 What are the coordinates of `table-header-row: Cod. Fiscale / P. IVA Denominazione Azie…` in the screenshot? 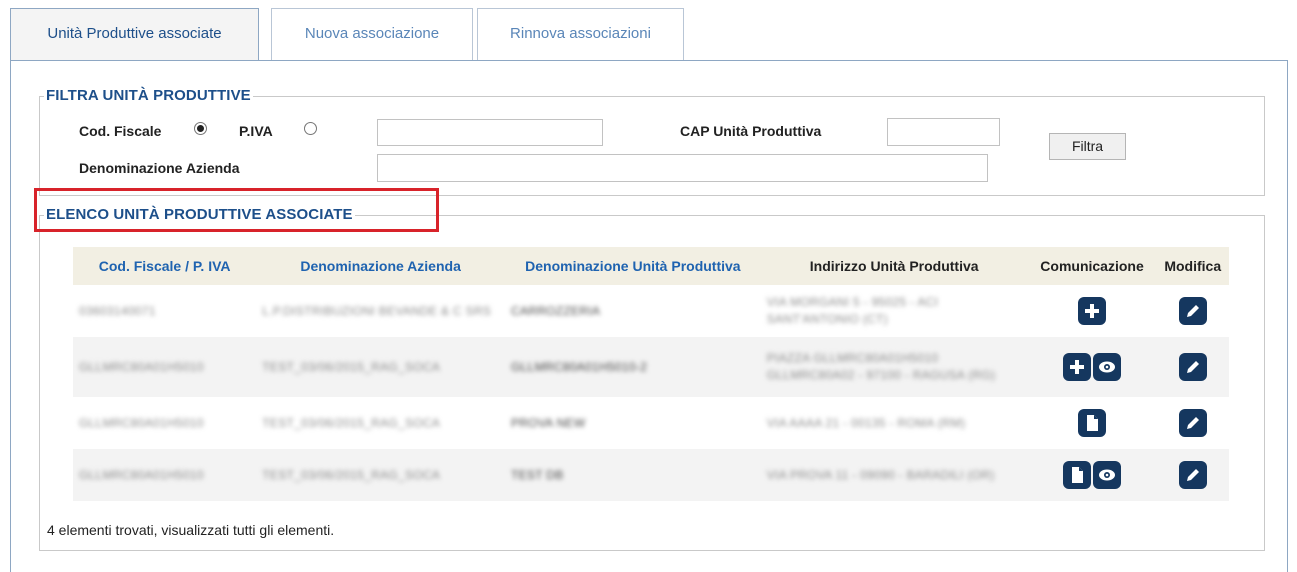 It's located at (651, 266).